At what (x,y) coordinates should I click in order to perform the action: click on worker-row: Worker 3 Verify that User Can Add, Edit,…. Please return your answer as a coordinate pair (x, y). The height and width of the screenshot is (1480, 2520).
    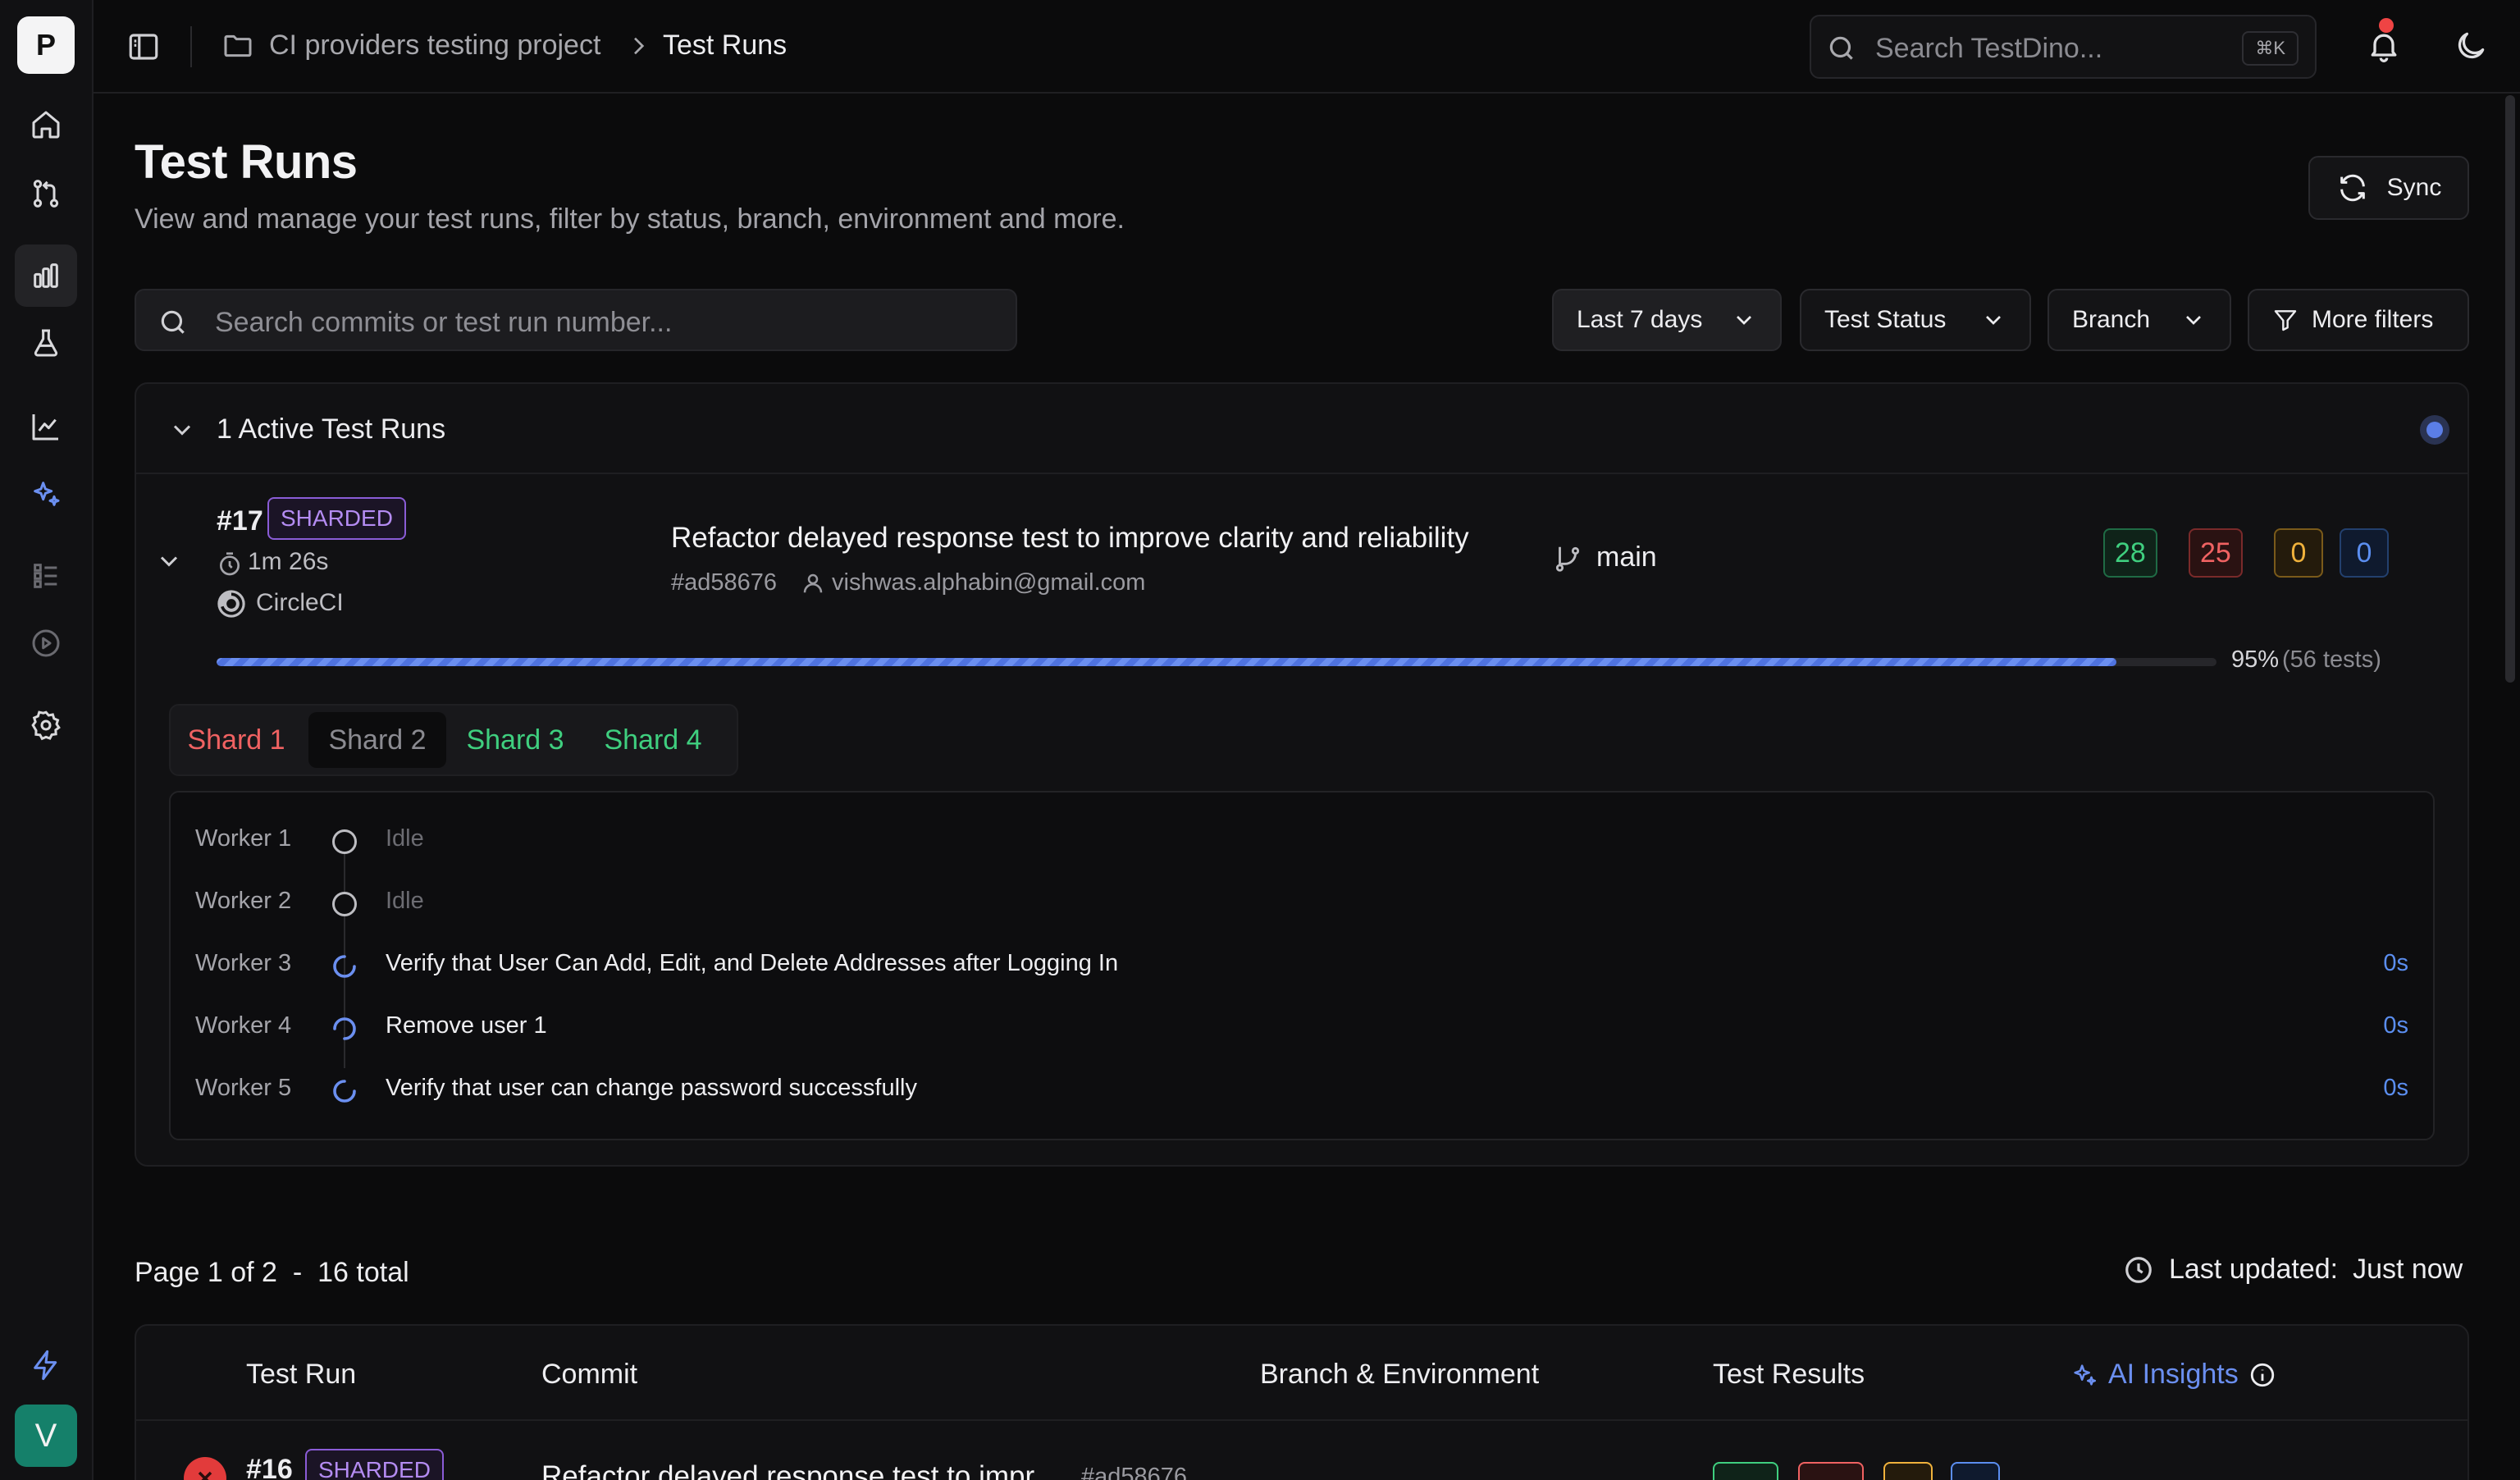
    Looking at the image, I should click on (1302, 965).